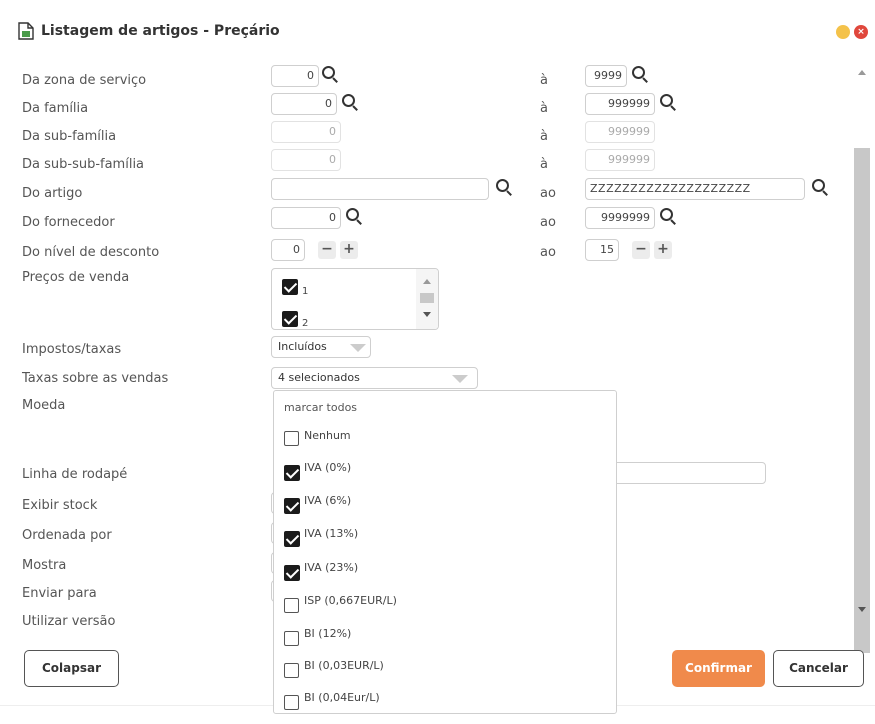  Describe the element at coordinates (683, 473) in the screenshot. I see `rodape-input` at that location.